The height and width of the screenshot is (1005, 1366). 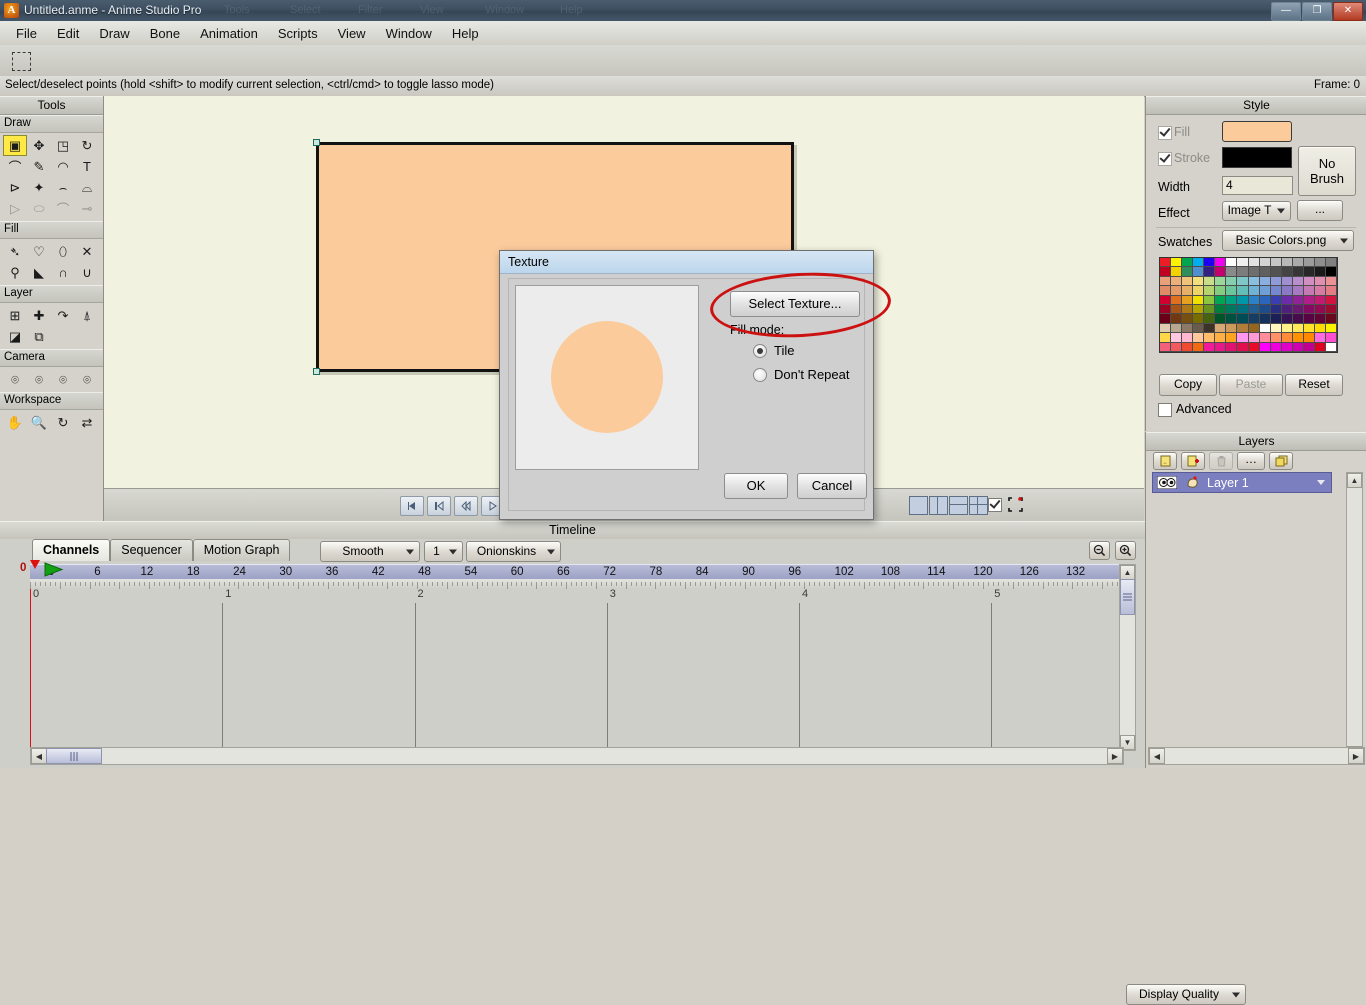 What do you see at coordinates (760, 350) in the screenshot?
I see `radio-tile` at bounding box center [760, 350].